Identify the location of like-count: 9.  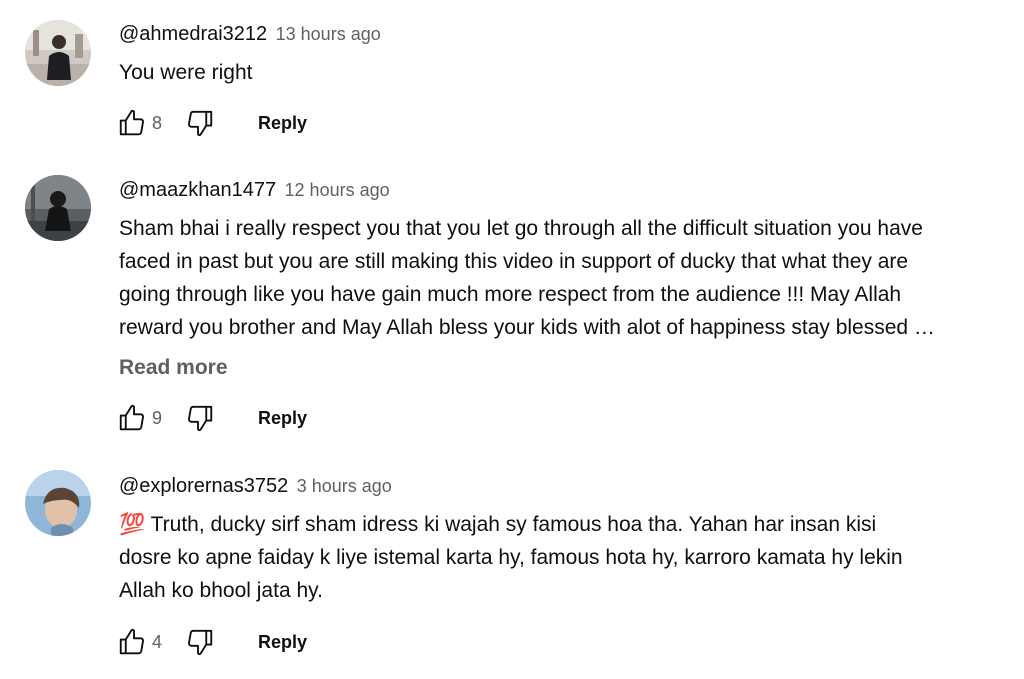
(157, 417).